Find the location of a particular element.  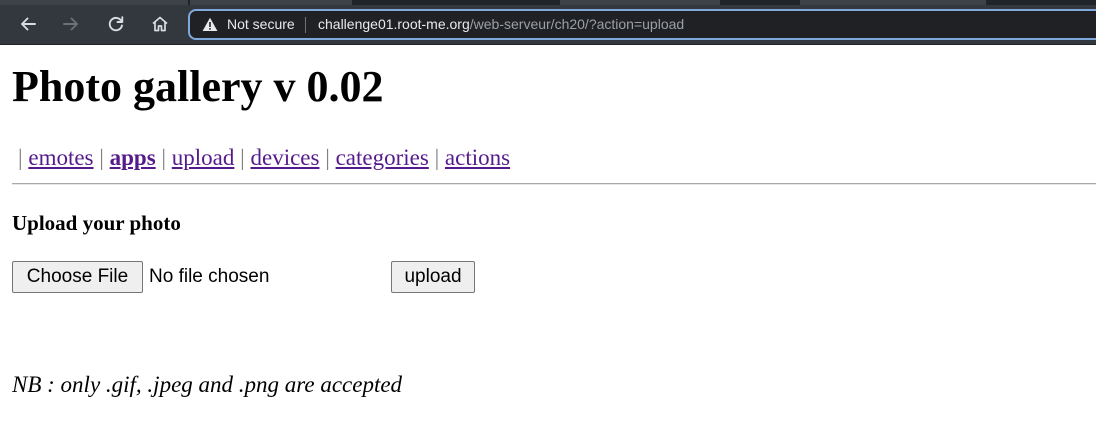

forward-button is located at coordinates (71, 24).